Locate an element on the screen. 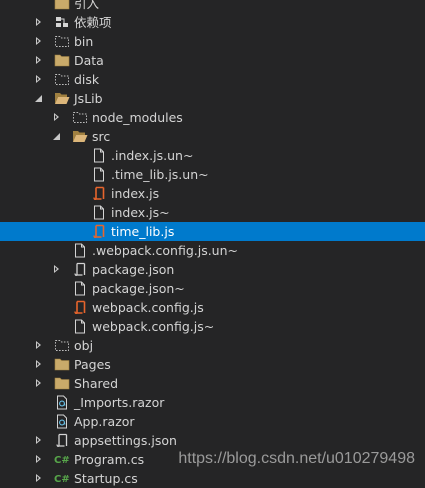 This screenshot has width=425, height=488. tree-item-label: Startup.cs is located at coordinates (106, 478).